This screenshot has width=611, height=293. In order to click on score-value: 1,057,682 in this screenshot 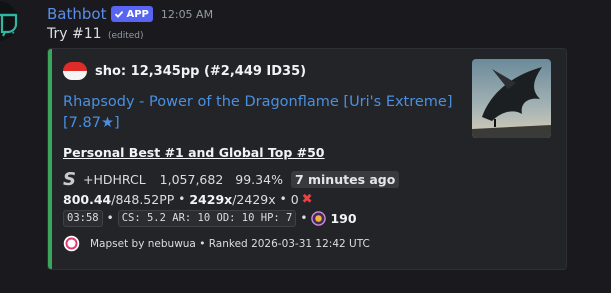, I will do `click(191, 179)`.